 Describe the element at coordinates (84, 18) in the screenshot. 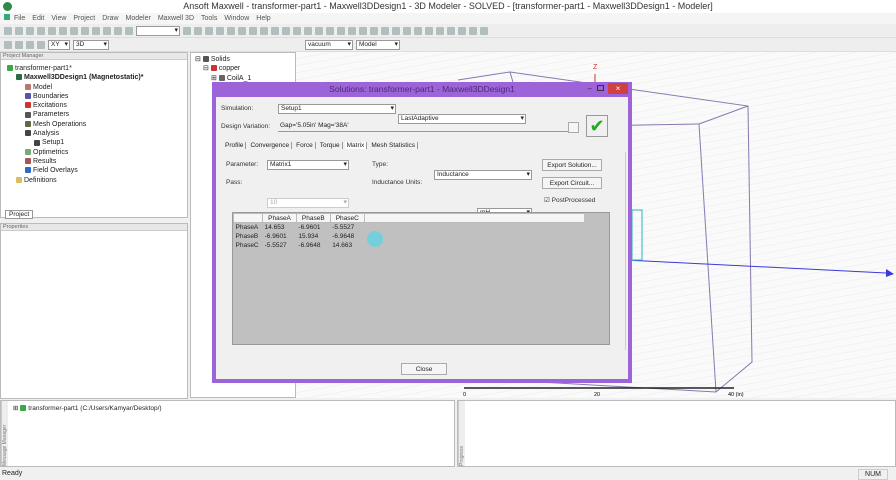

I see `menu-project: Project` at that location.